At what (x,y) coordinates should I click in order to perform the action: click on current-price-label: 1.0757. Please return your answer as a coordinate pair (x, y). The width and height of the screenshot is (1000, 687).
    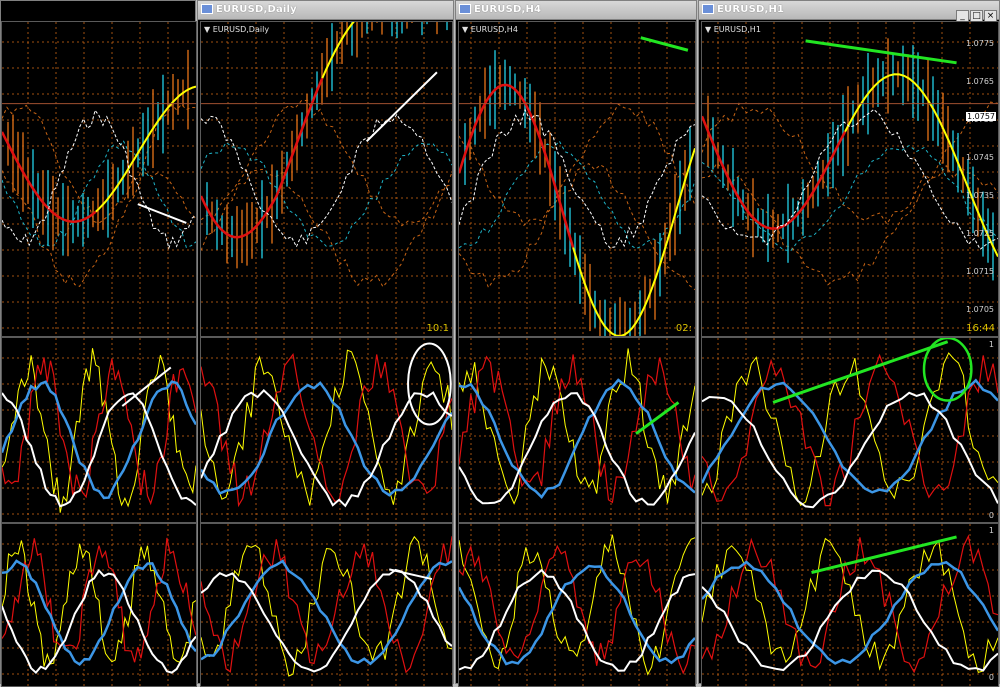
    Looking at the image, I should click on (981, 116).